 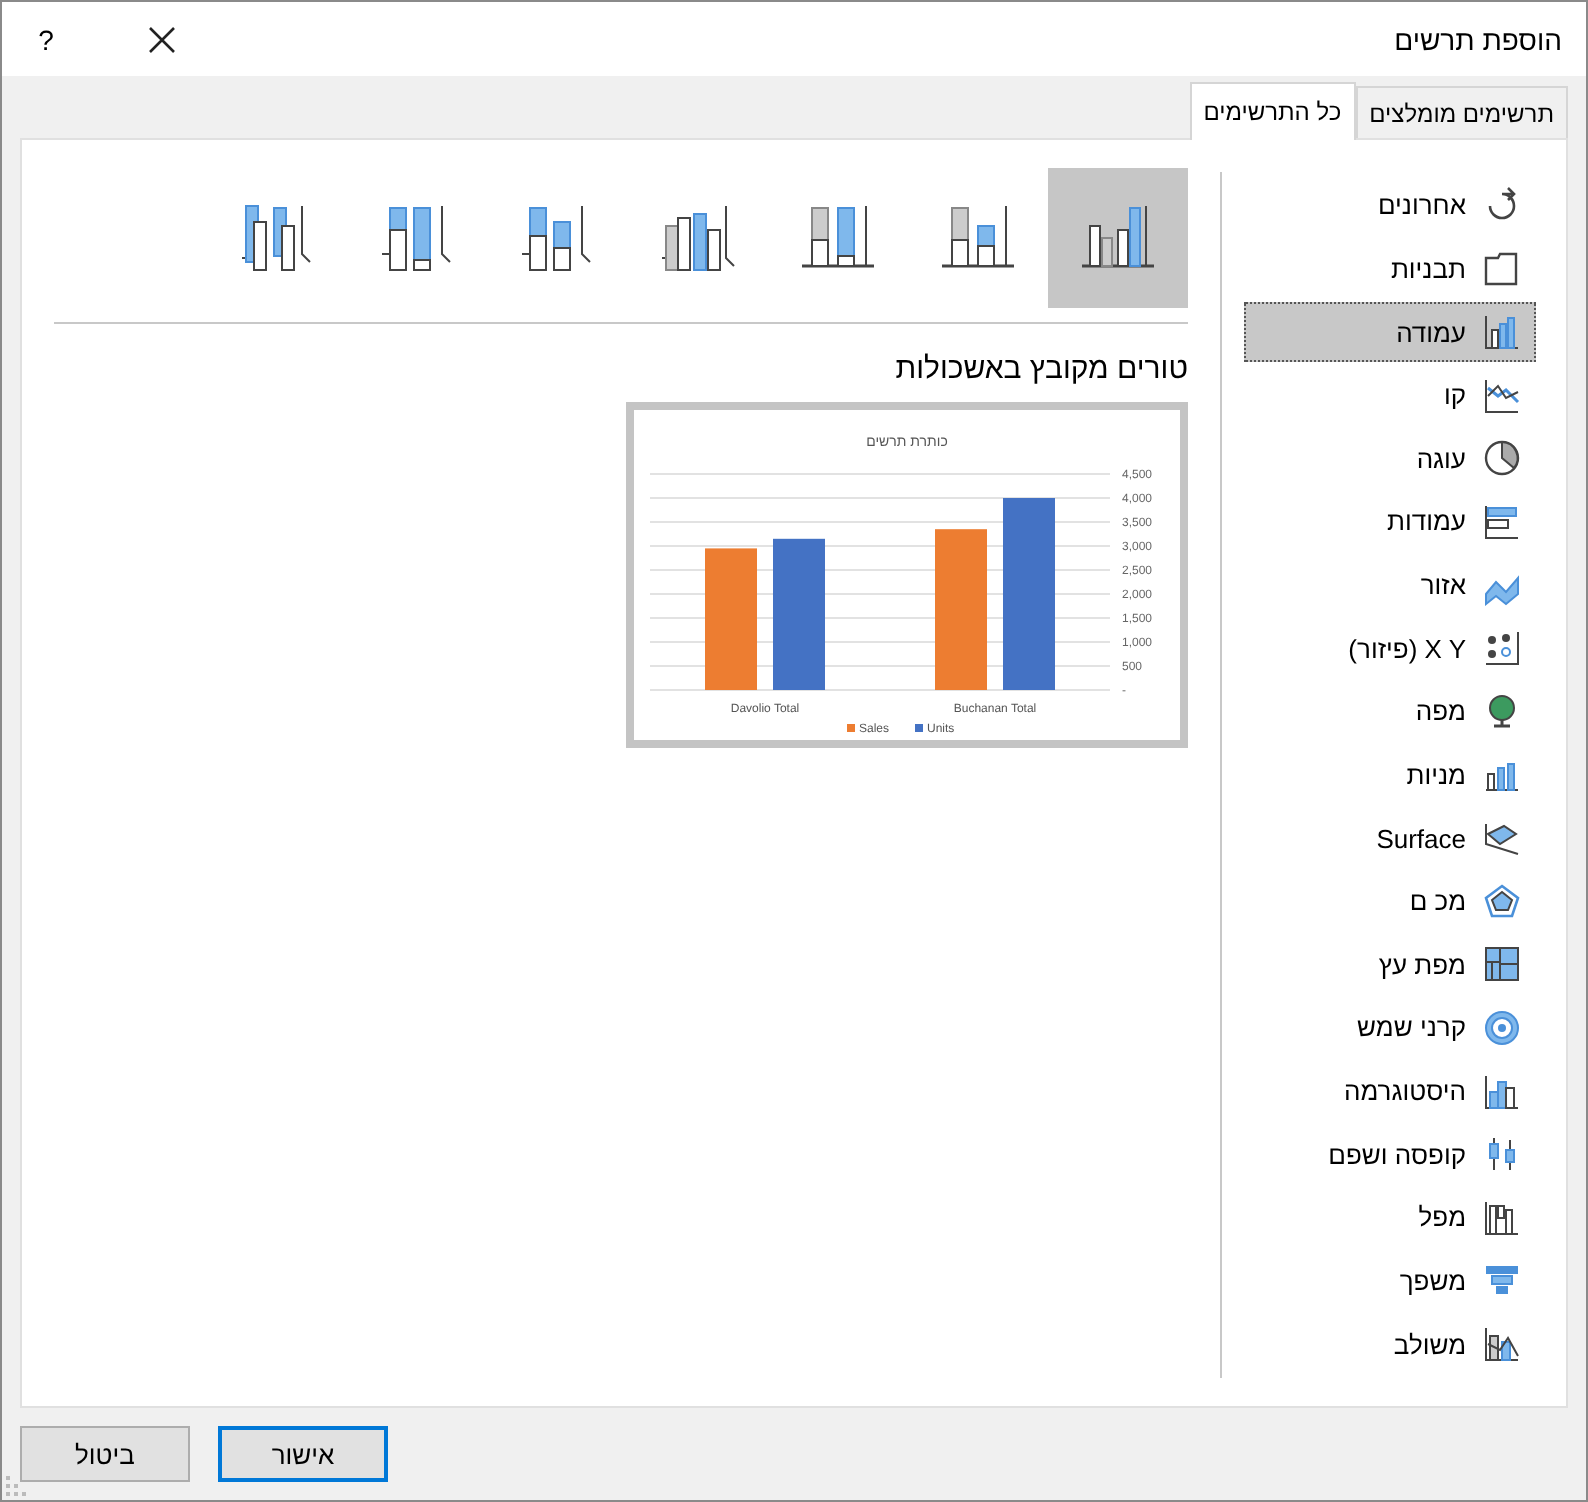 What do you see at coordinates (162, 39) in the screenshot?
I see `close-icon` at bounding box center [162, 39].